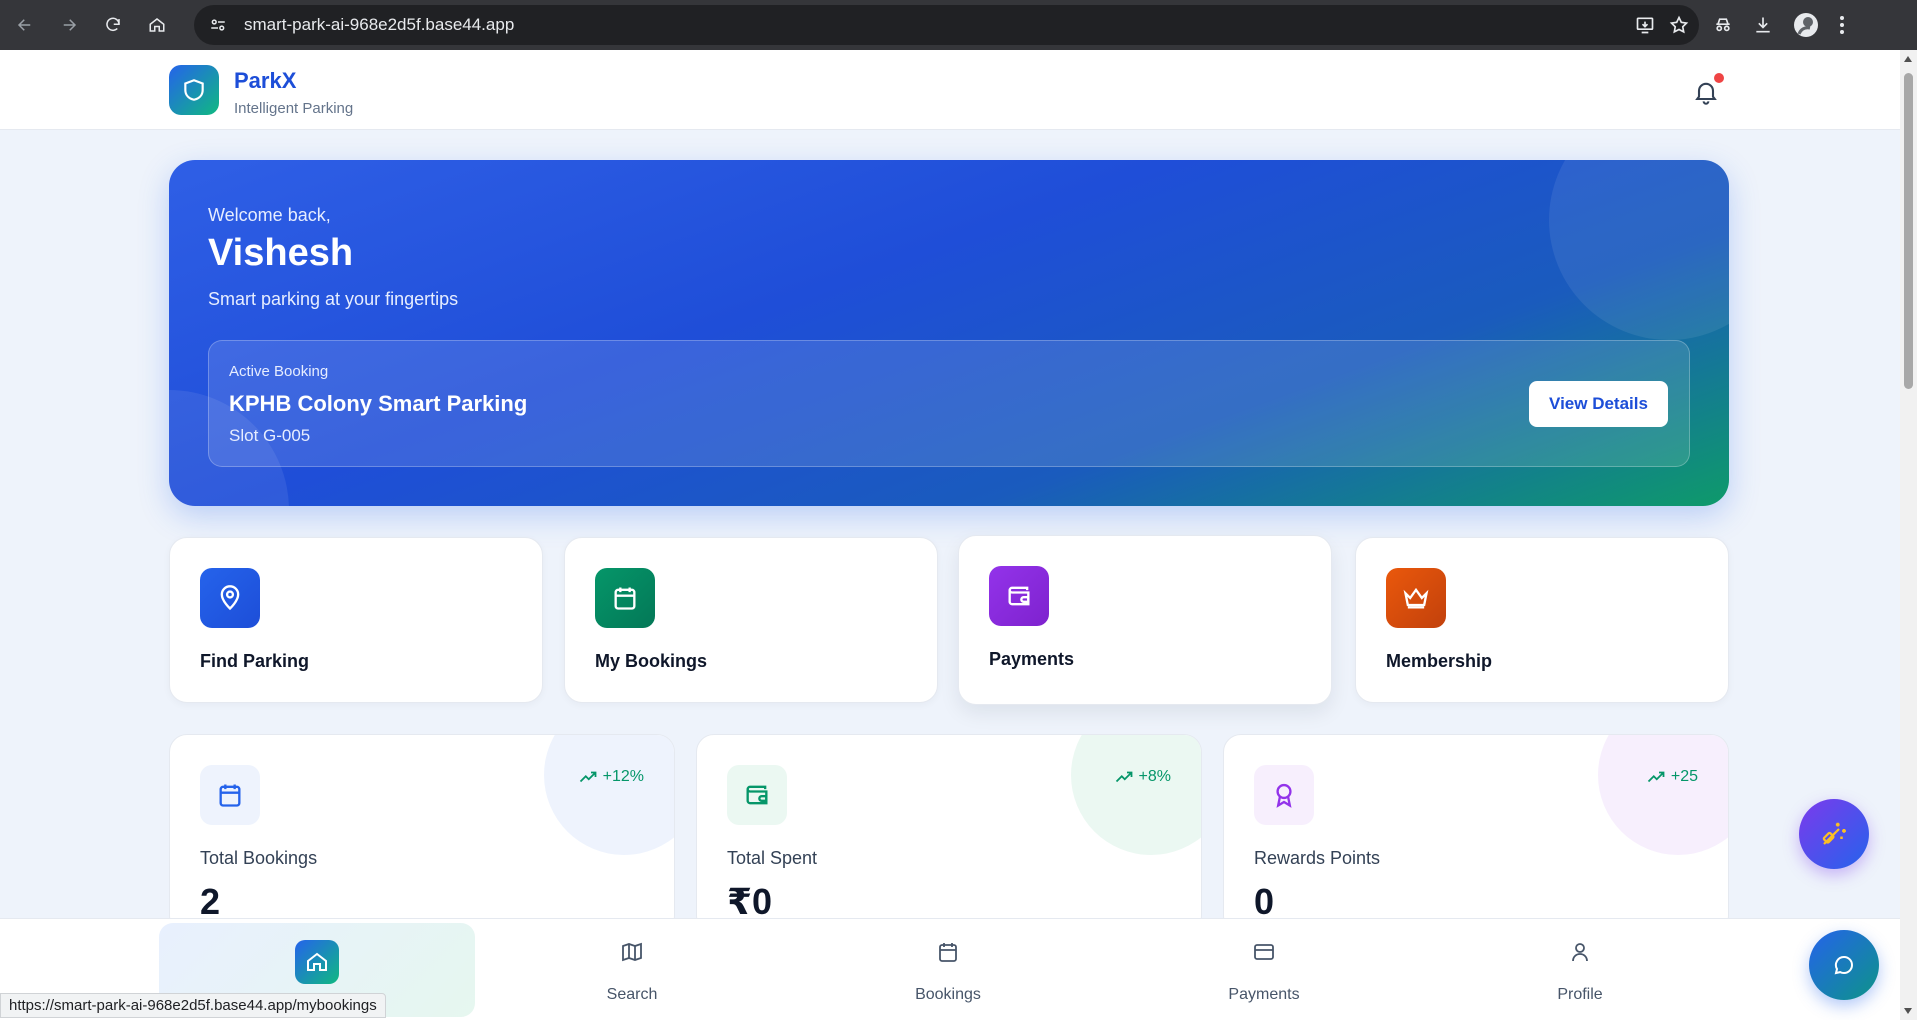 The width and height of the screenshot is (1917, 1020). I want to click on booking-location: KPHB Colony Smart Parking, so click(378, 403).